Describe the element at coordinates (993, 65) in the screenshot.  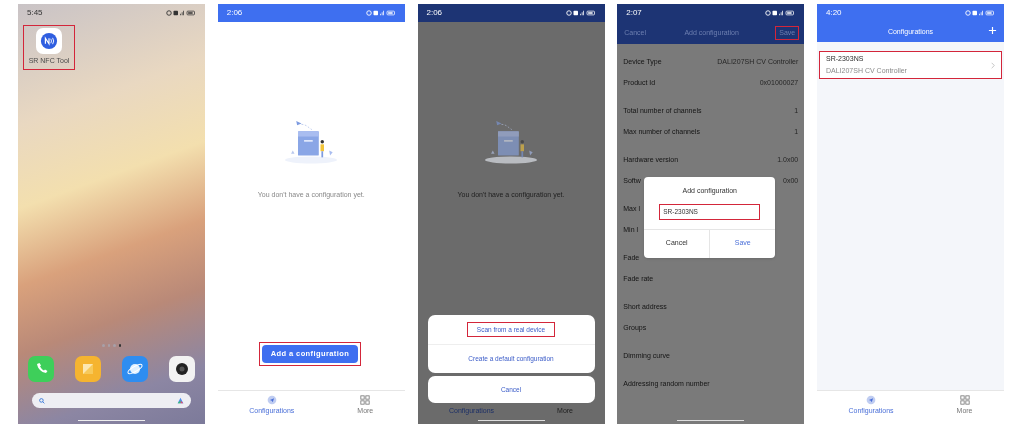
I see `chevron-icon` at that location.